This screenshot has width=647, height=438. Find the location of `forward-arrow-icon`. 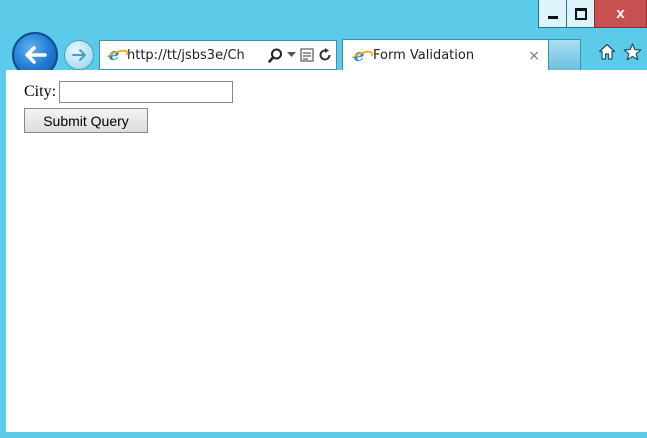

forward-arrow-icon is located at coordinates (79, 55).